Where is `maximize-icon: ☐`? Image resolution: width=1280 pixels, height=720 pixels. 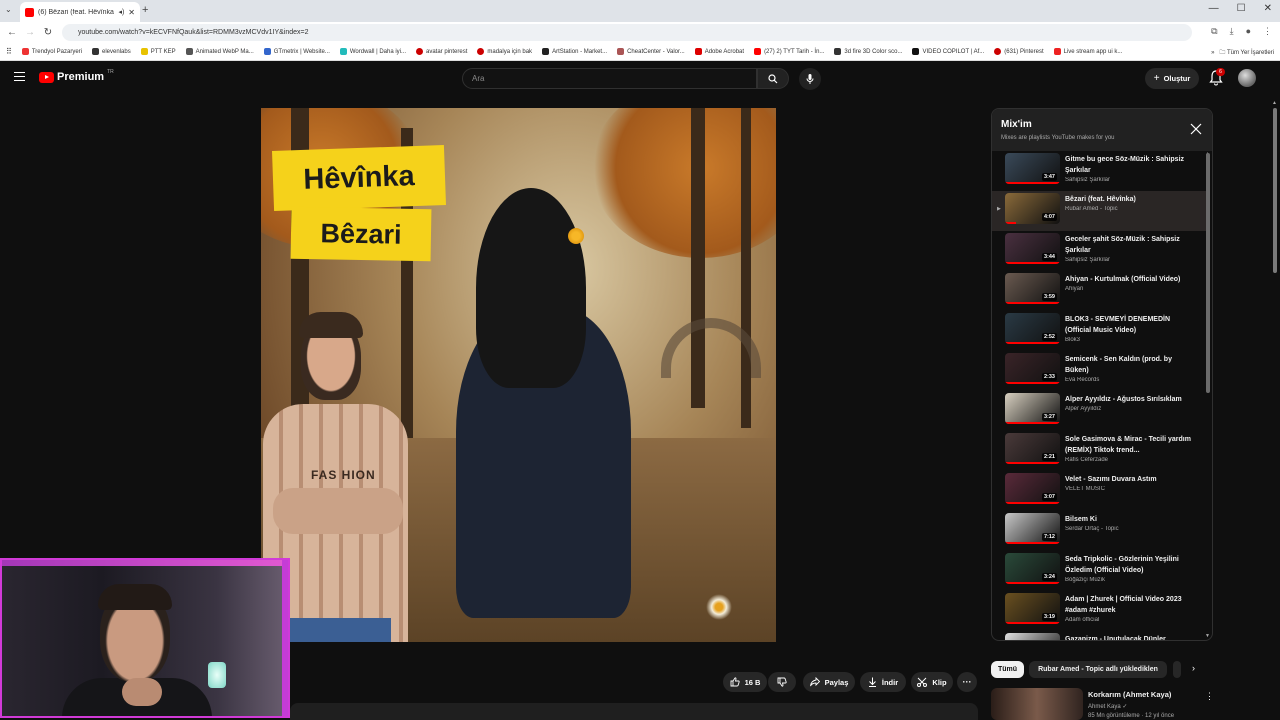 maximize-icon: ☐ is located at coordinates (1241, 8).